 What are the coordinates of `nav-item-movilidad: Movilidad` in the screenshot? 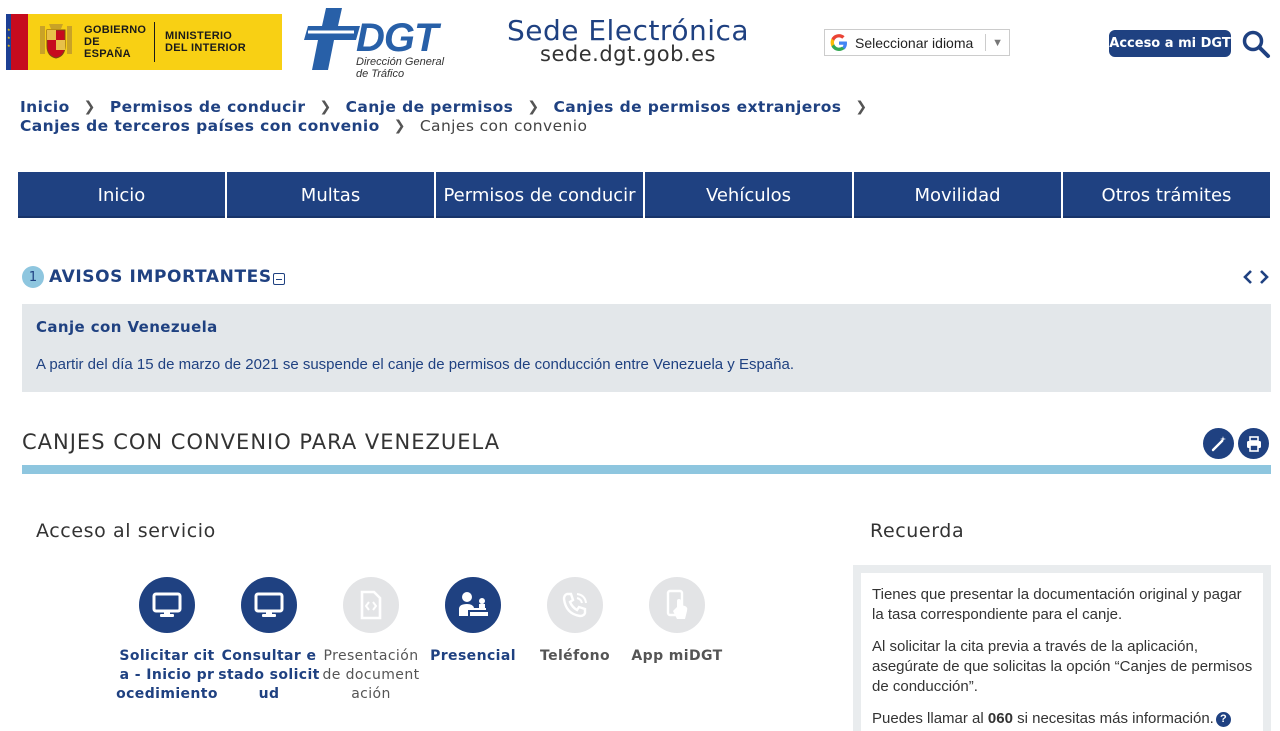 It's located at (958, 195).